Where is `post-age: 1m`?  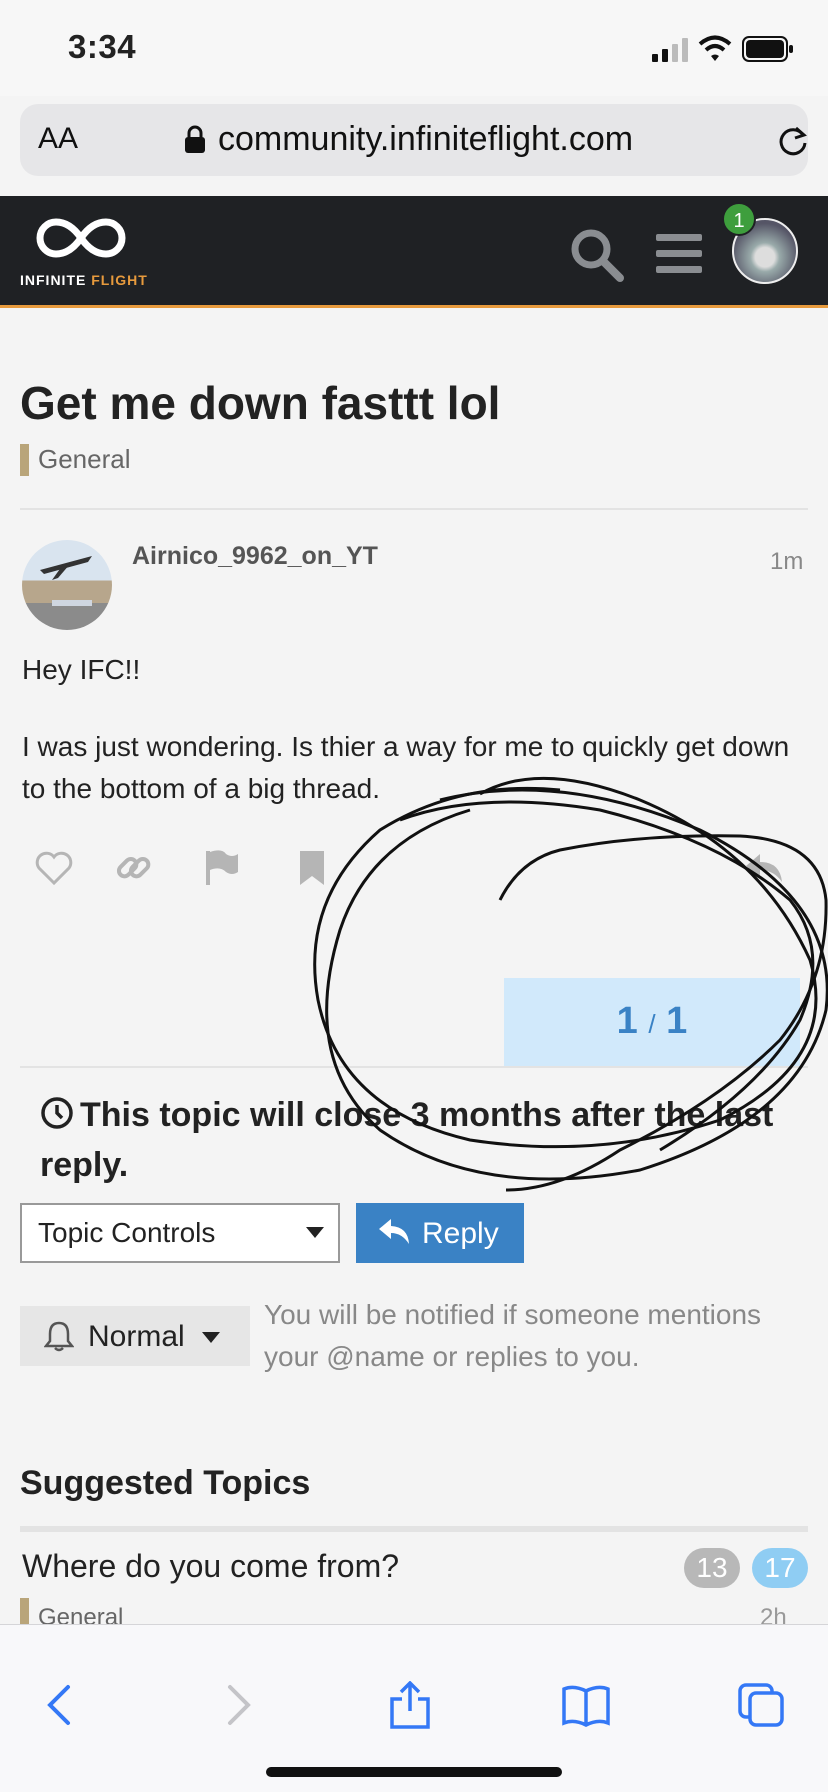
post-age: 1m is located at coordinates (786, 562).